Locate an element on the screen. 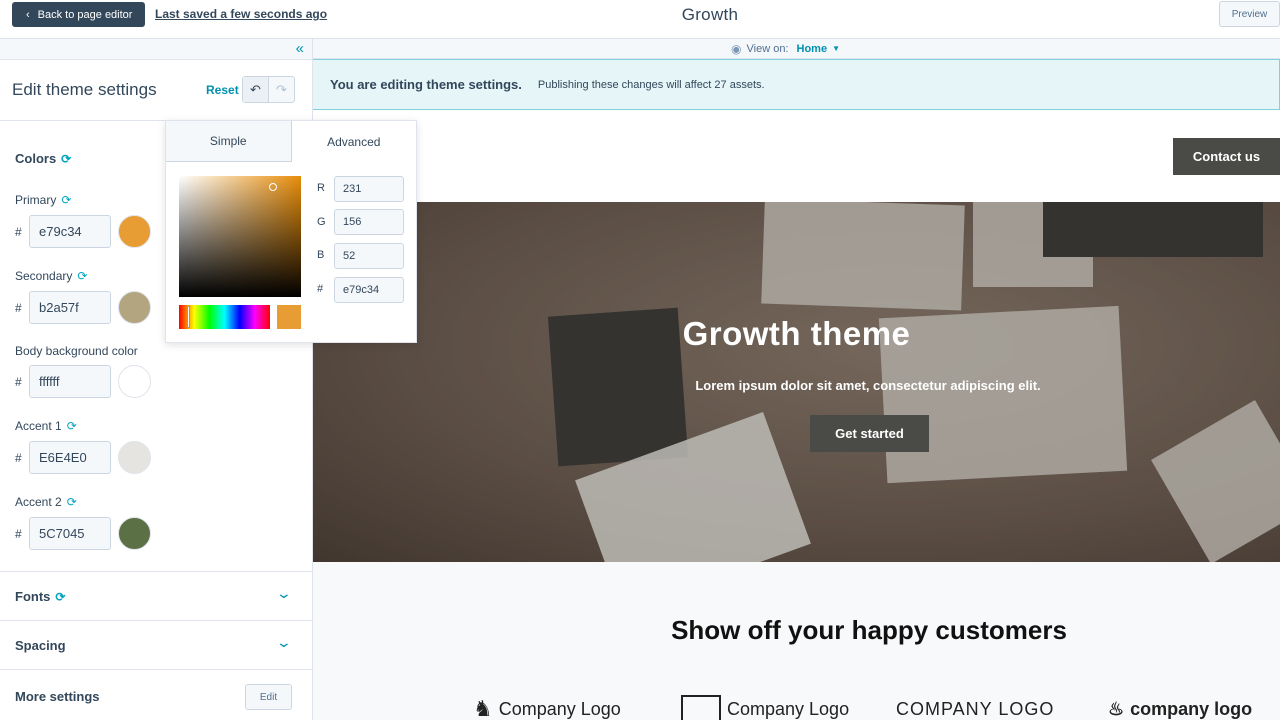  b-label: B is located at coordinates (321, 255).